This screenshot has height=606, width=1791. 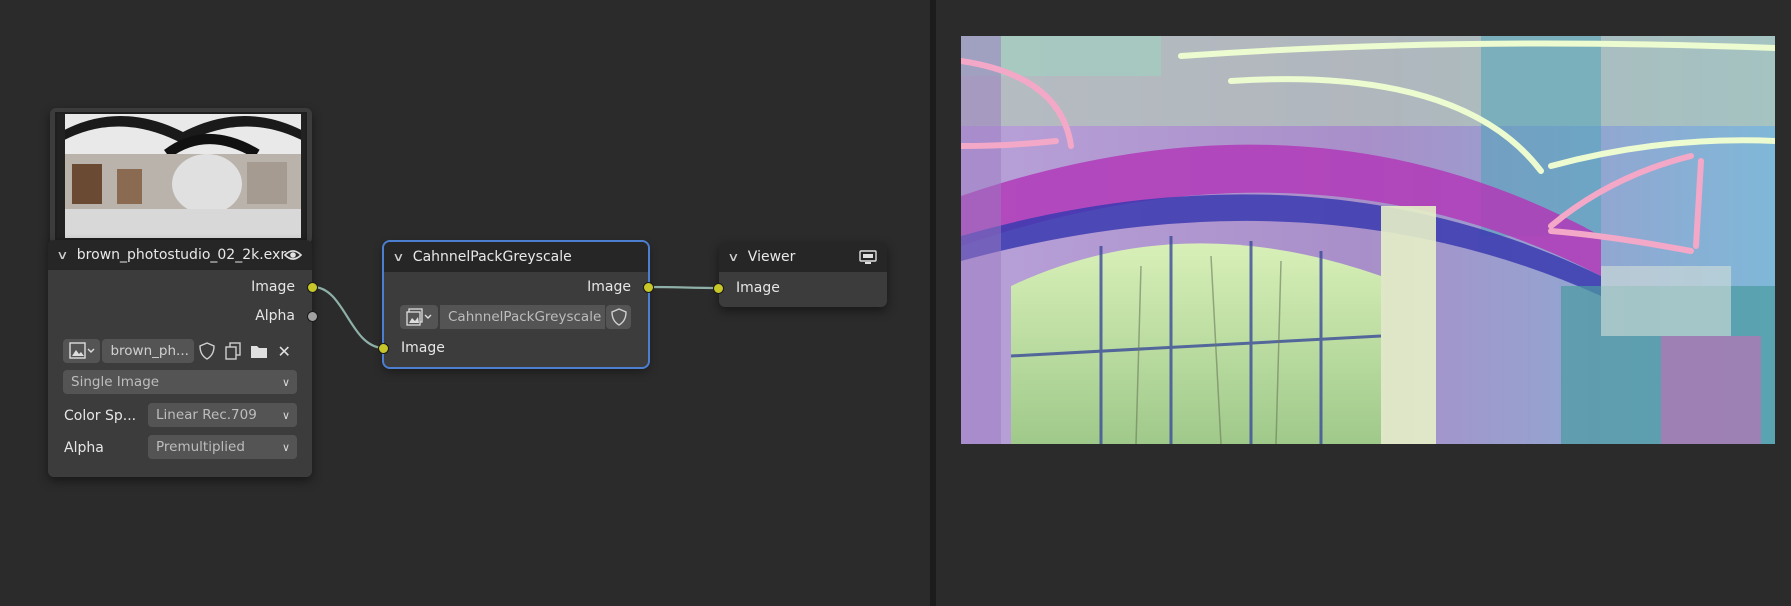 What do you see at coordinates (868, 257) in the screenshot?
I see `monitor-icon` at bounding box center [868, 257].